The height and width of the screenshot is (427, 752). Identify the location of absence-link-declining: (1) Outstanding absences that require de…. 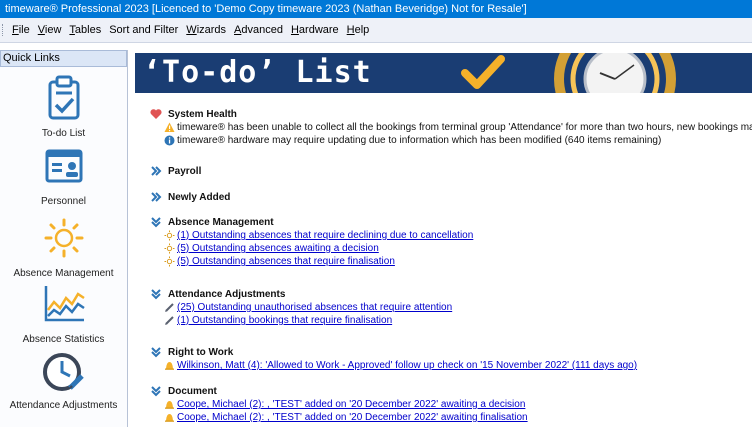
(325, 235).